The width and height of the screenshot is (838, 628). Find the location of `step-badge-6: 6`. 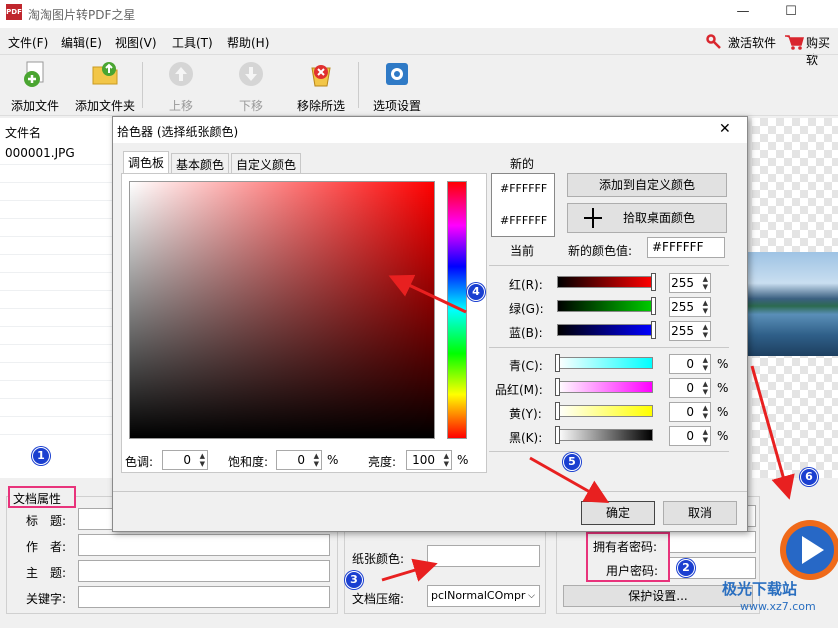

step-badge-6: 6 is located at coordinates (809, 477).